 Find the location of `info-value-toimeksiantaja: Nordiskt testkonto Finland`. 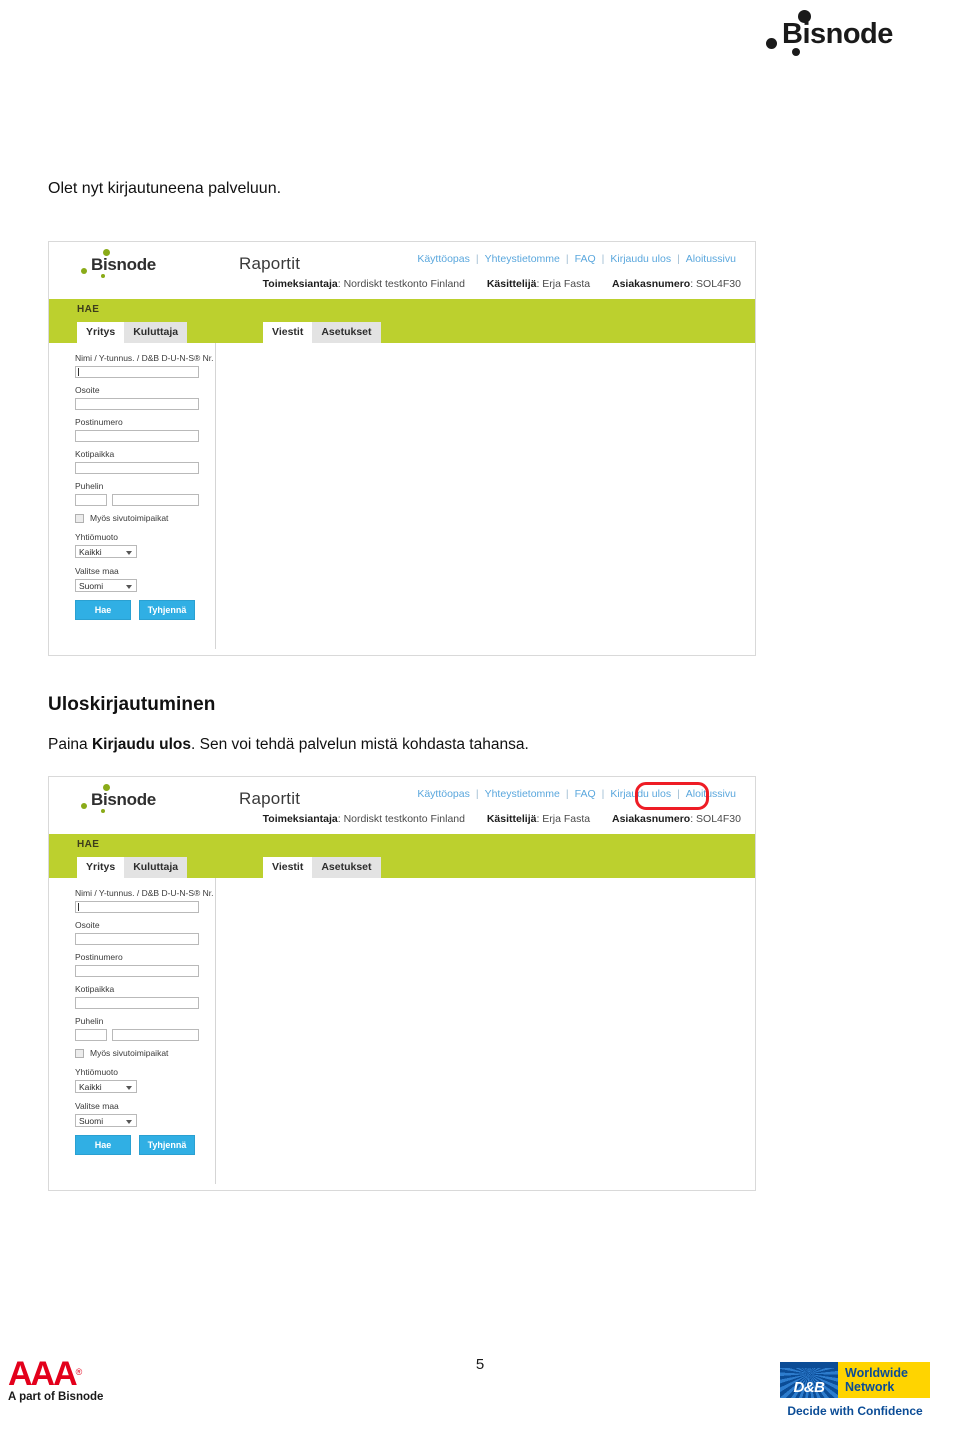

info-value-toimeksiantaja: Nordiskt testkonto Finland is located at coordinates (404, 819).